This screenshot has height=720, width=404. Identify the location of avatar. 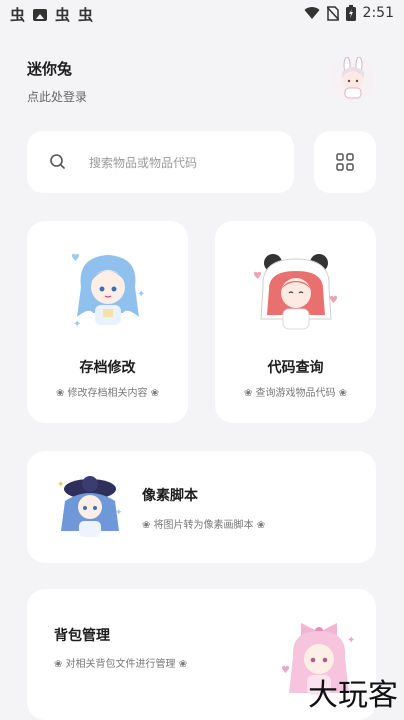
(353, 79).